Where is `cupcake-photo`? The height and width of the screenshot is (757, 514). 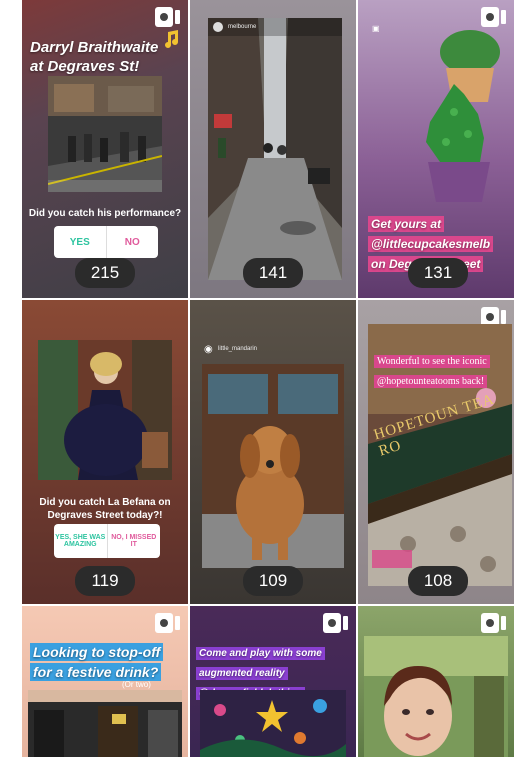 cupcake-photo is located at coordinates (463, 116).